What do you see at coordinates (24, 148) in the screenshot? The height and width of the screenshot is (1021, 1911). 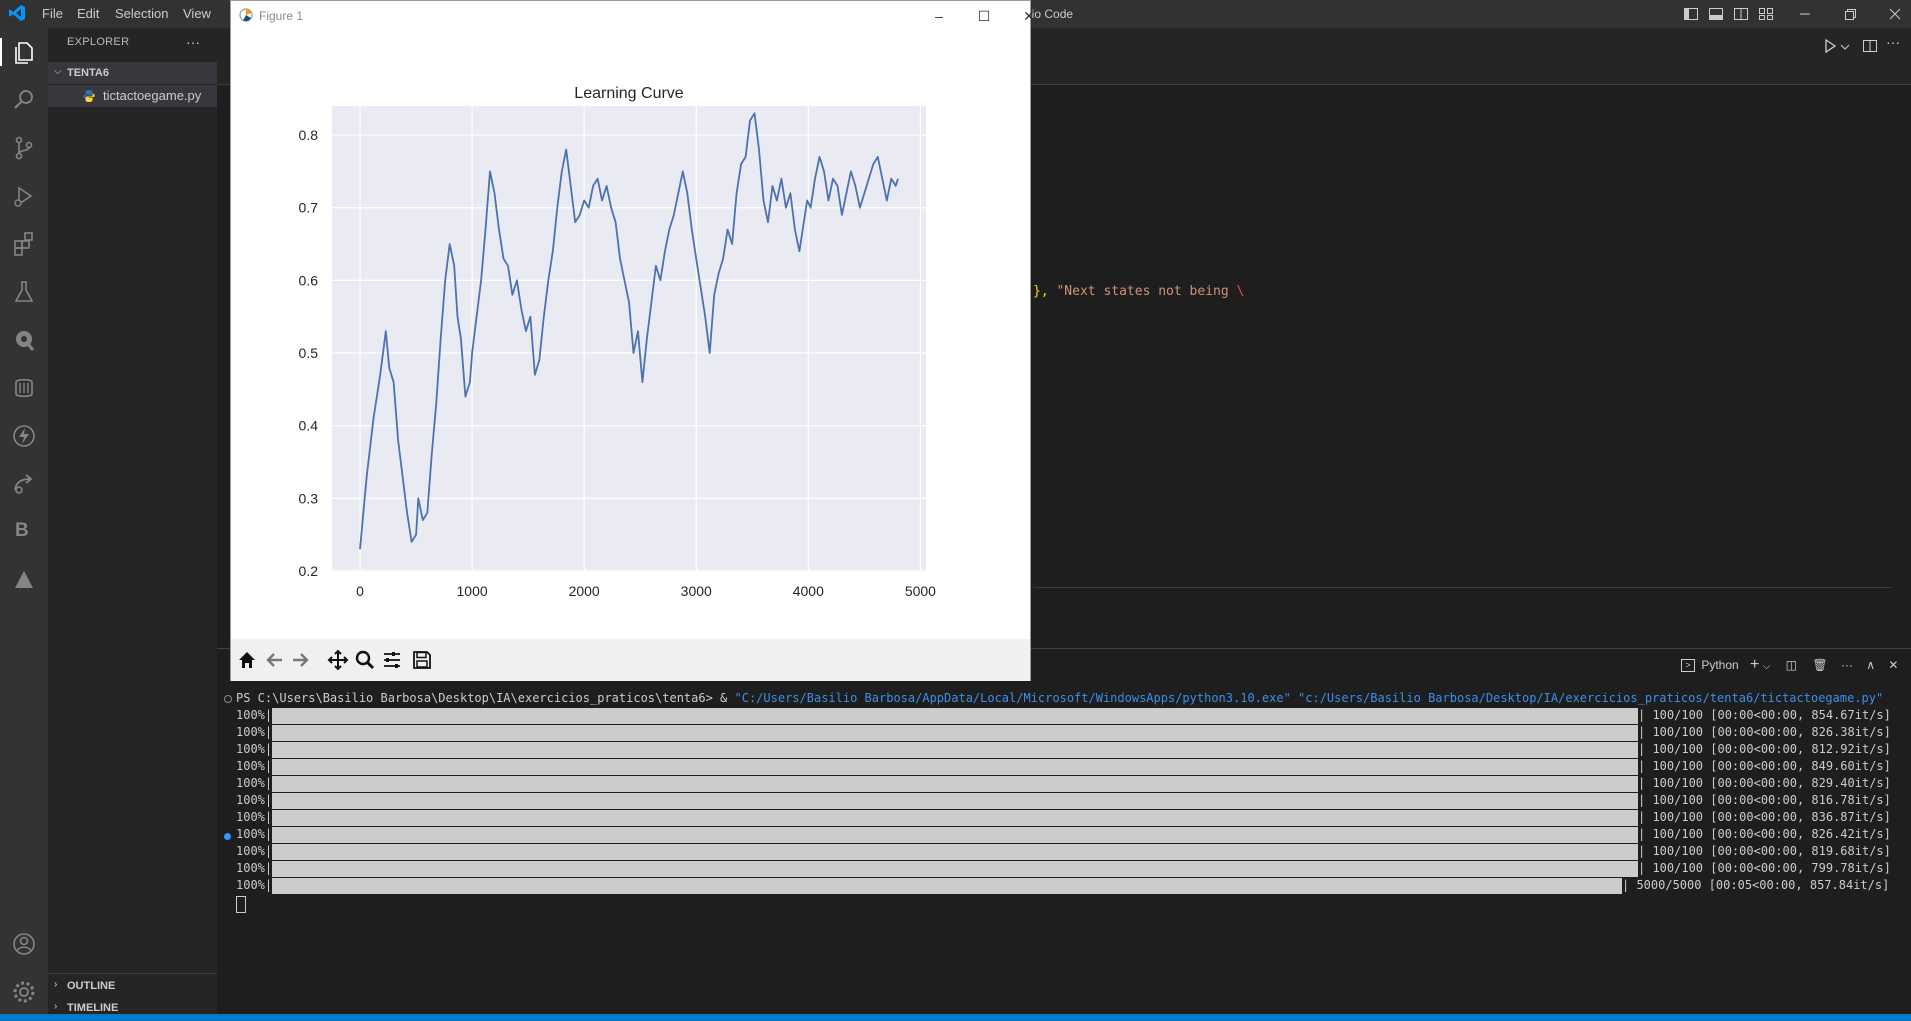 I see `source-control-icon` at bounding box center [24, 148].